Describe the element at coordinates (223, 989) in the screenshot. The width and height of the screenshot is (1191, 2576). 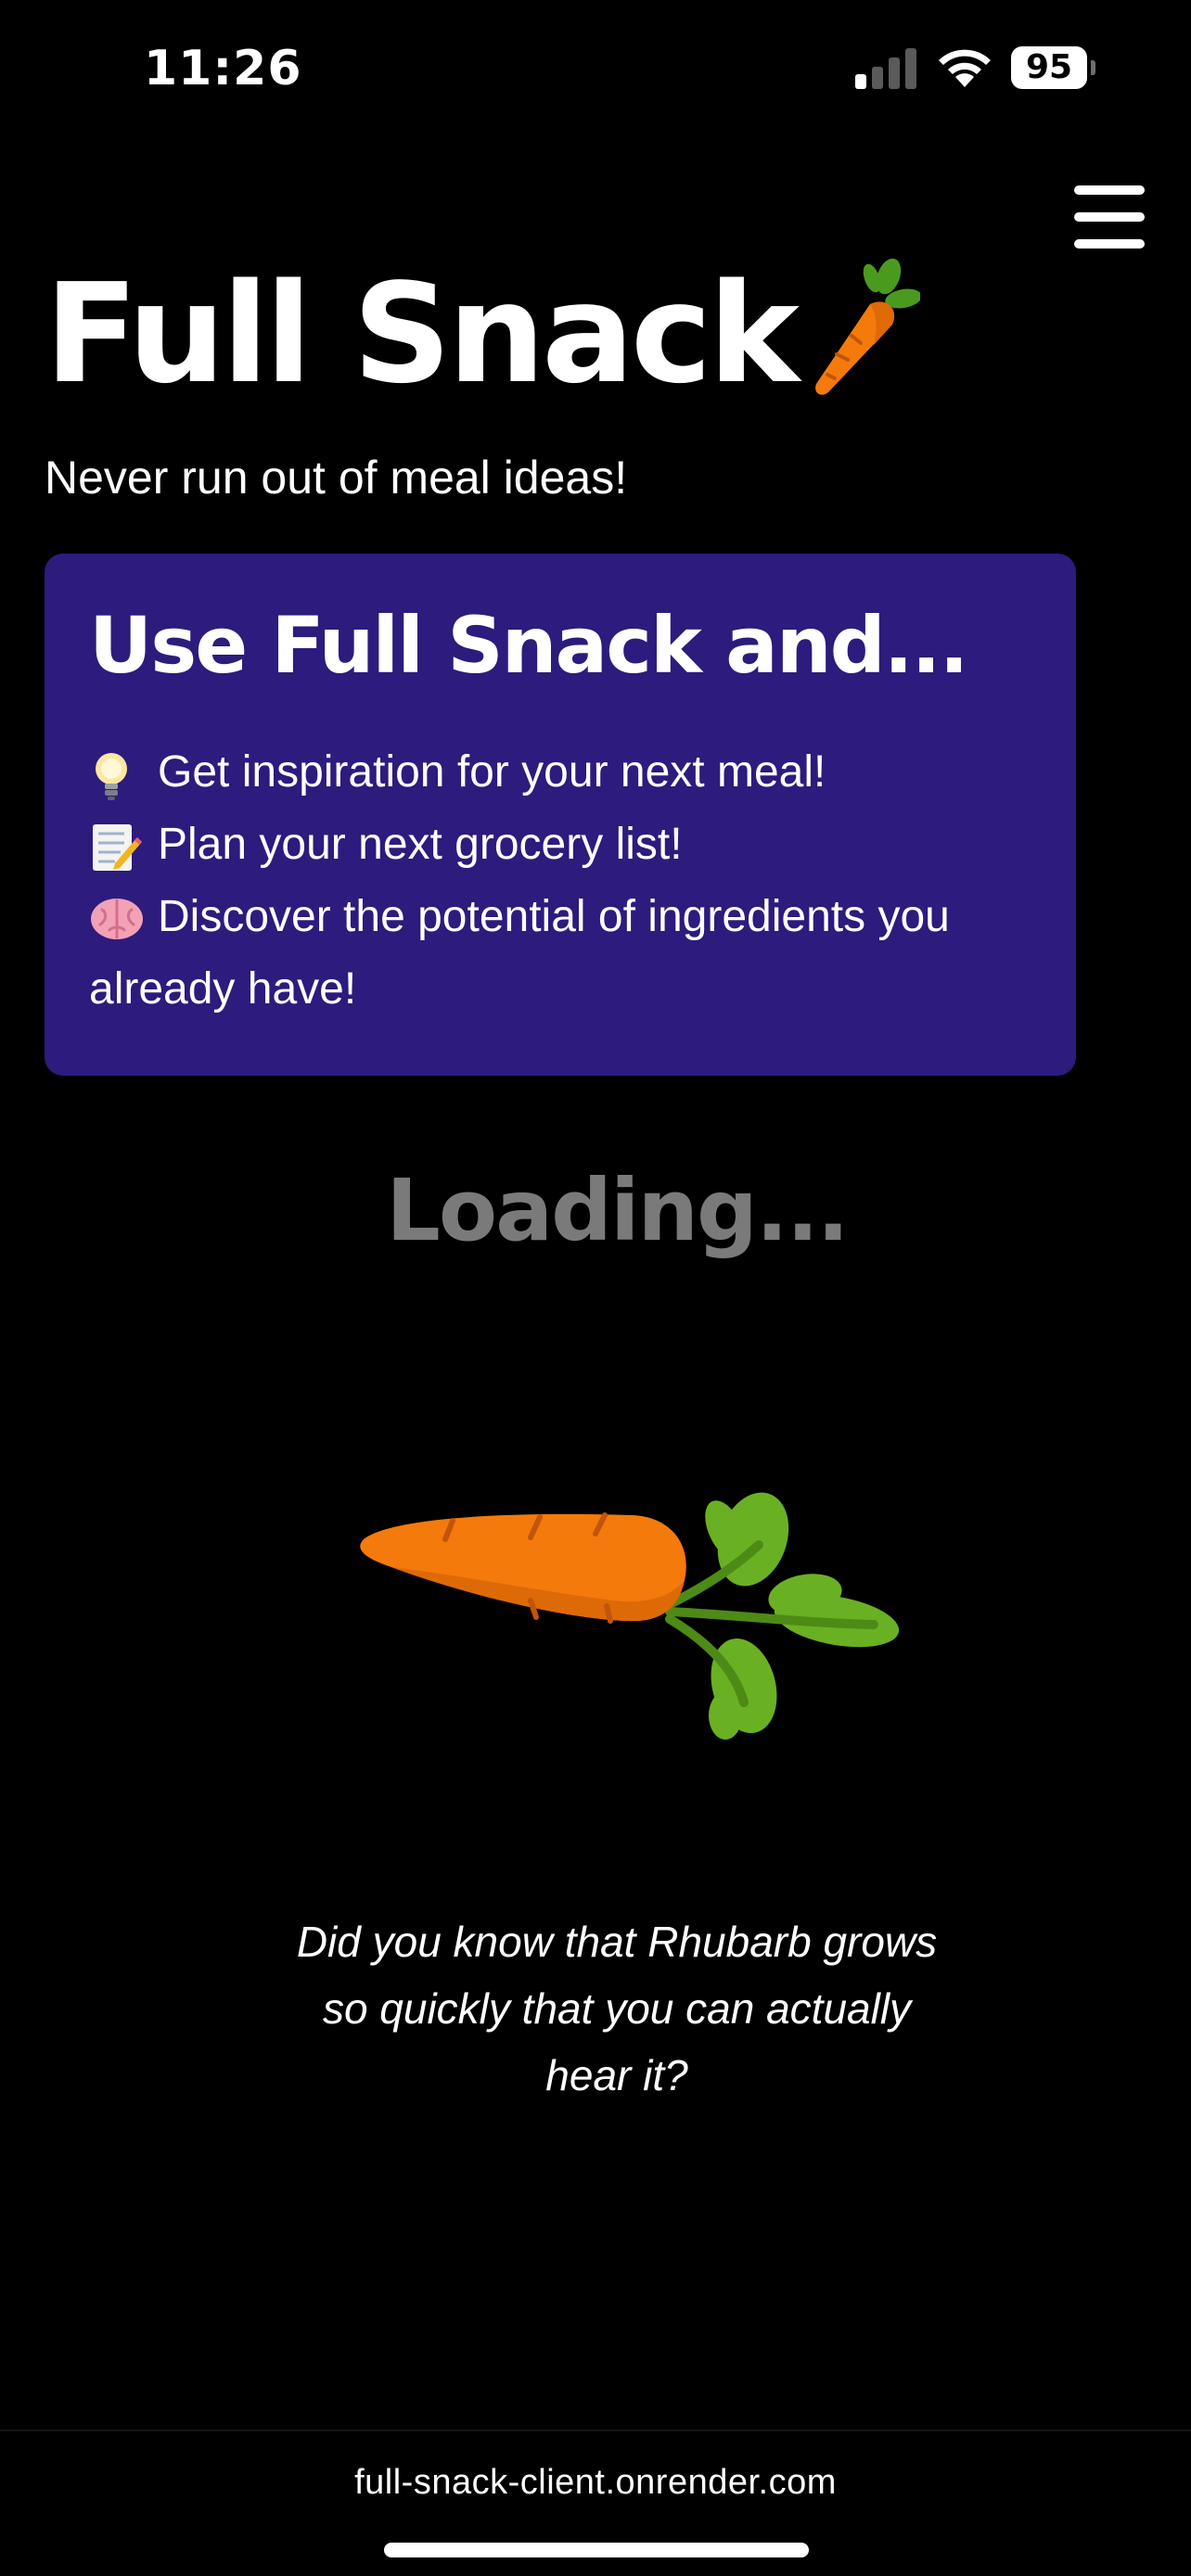
I see `feature-text-ingredients-line2: already have!` at that location.